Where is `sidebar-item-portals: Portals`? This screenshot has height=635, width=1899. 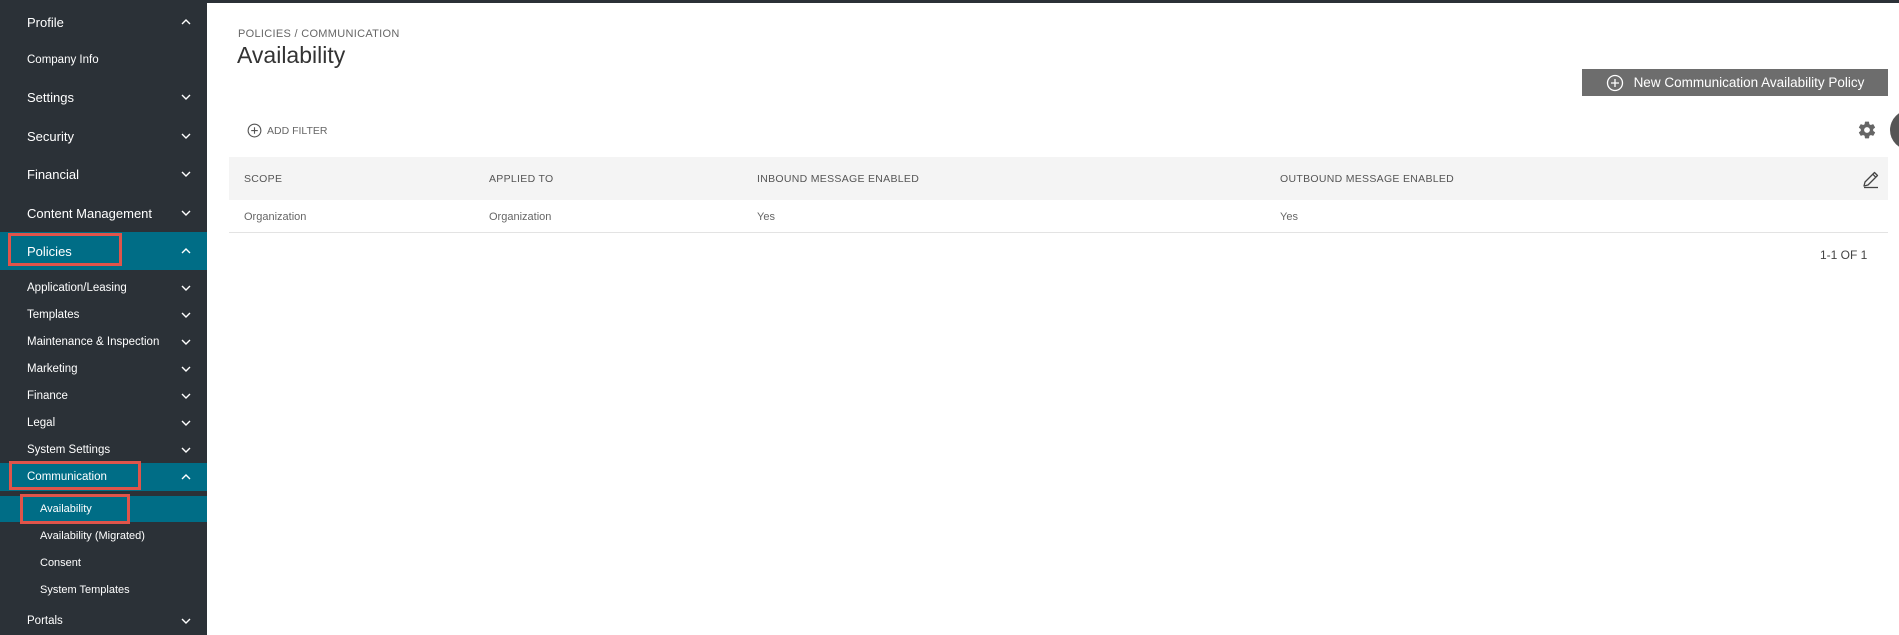 sidebar-item-portals: Portals is located at coordinates (103, 621).